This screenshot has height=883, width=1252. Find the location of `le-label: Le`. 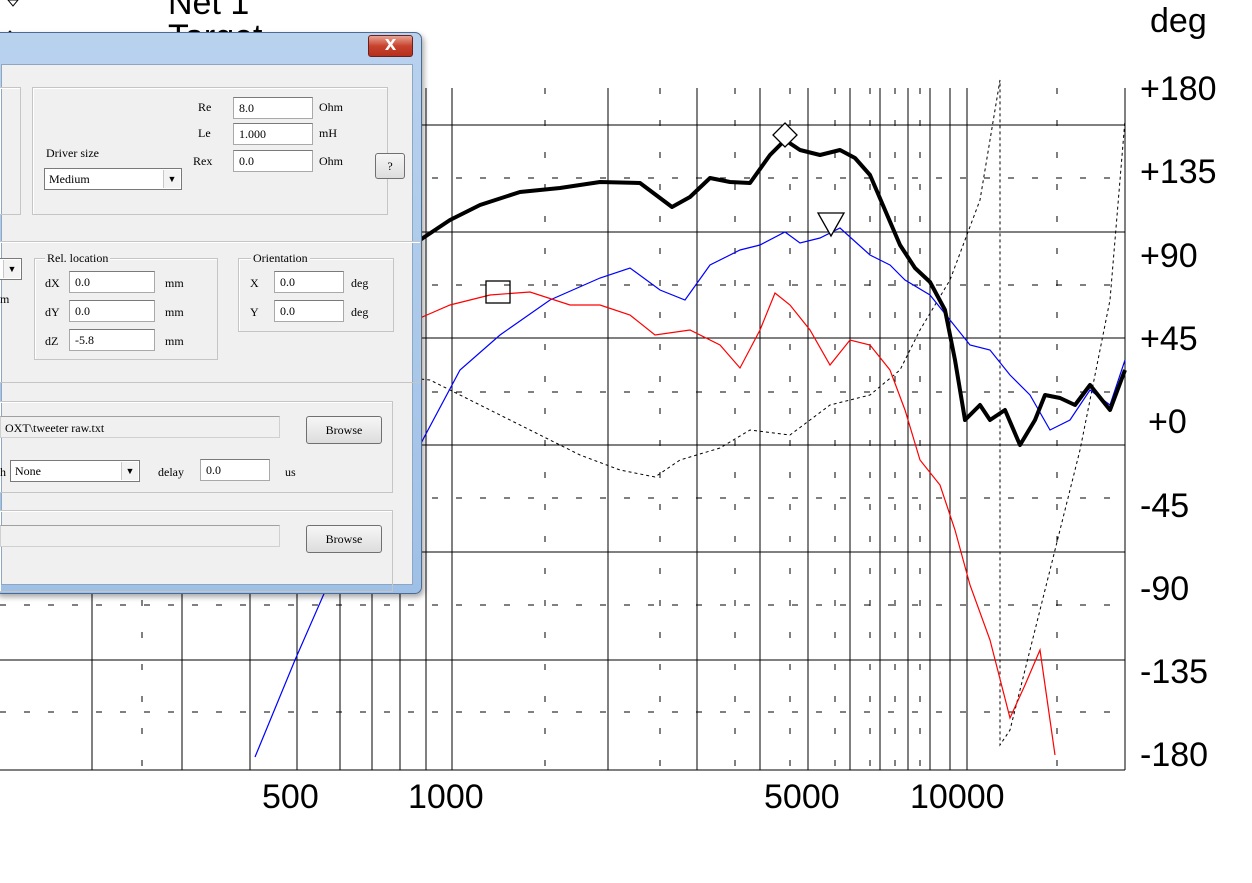

le-label: Le is located at coordinates (204, 133).